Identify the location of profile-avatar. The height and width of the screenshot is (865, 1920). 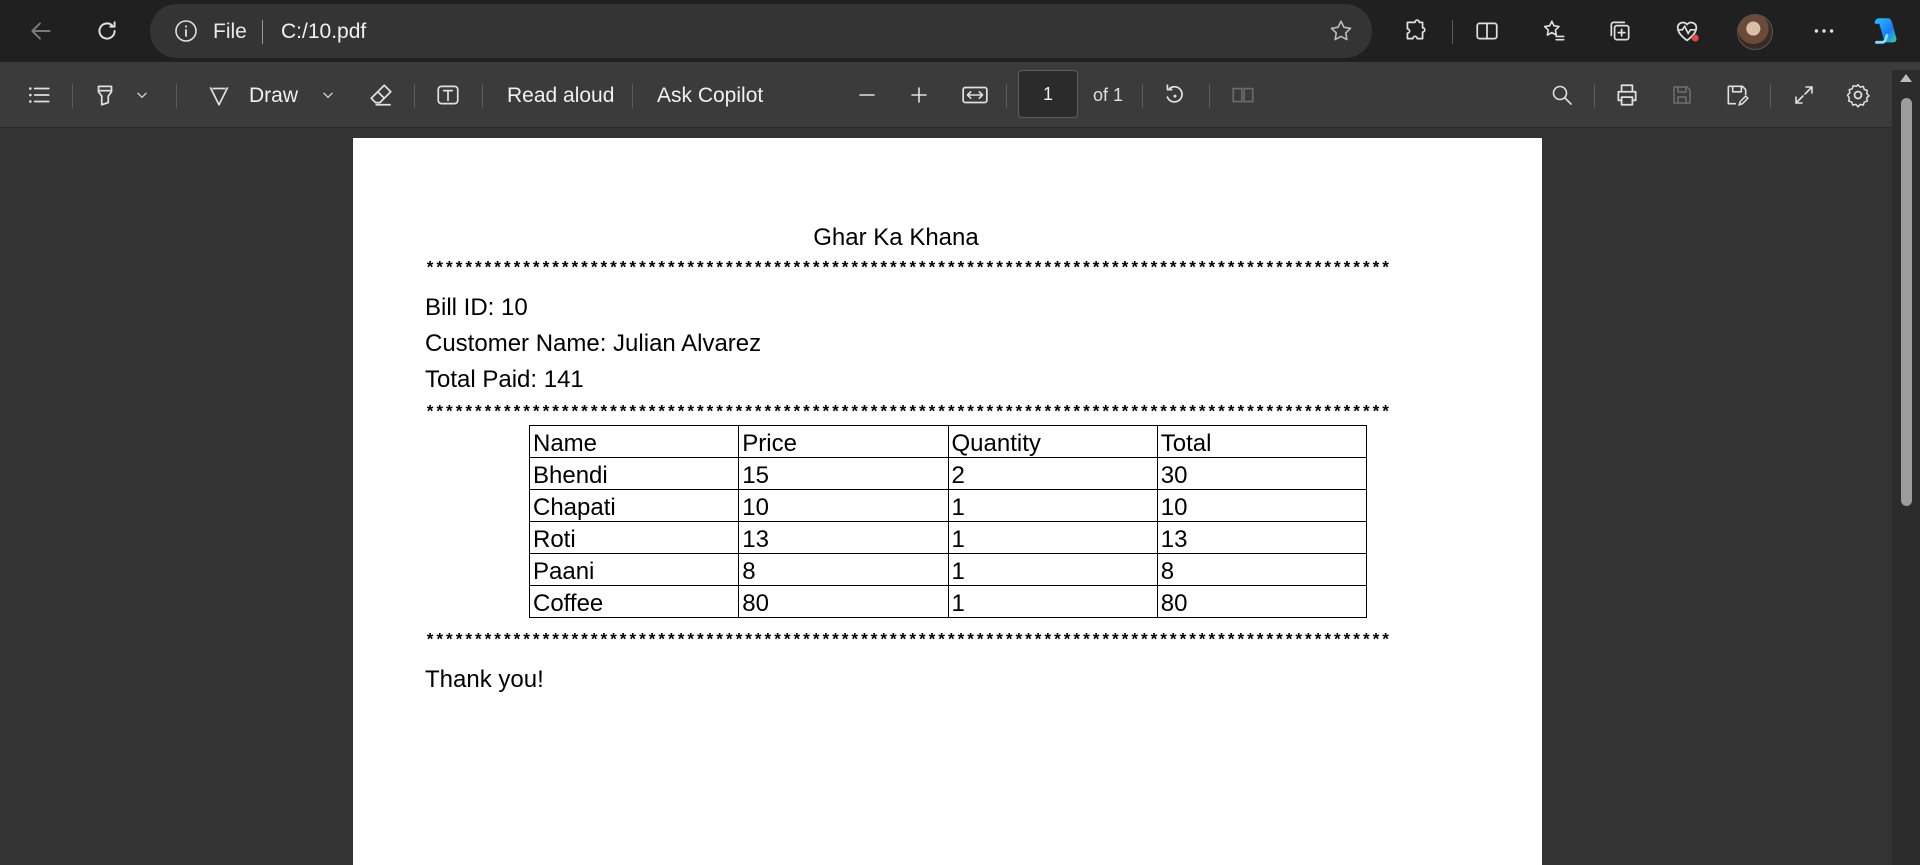
(1755, 32).